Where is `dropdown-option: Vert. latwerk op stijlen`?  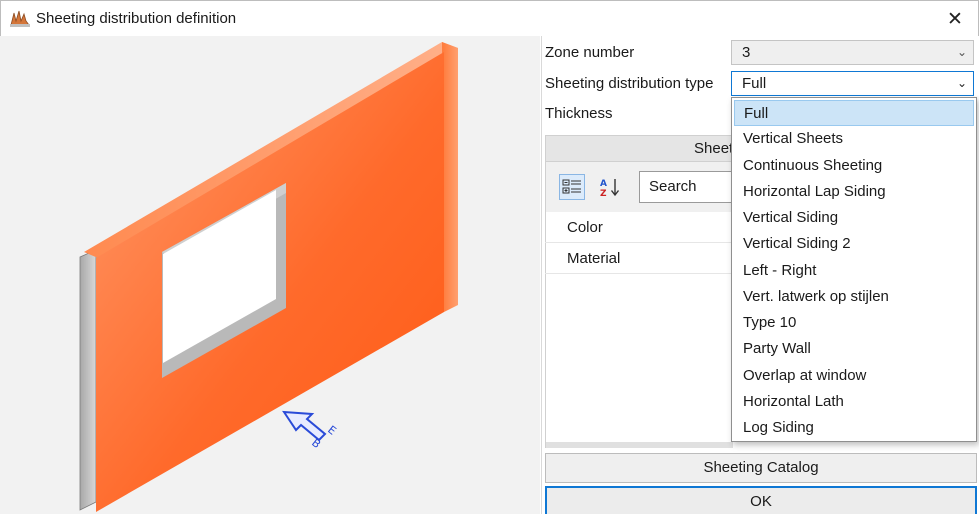 dropdown-option: Vert. latwerk op stijlen is located at coordinates (854, 297).